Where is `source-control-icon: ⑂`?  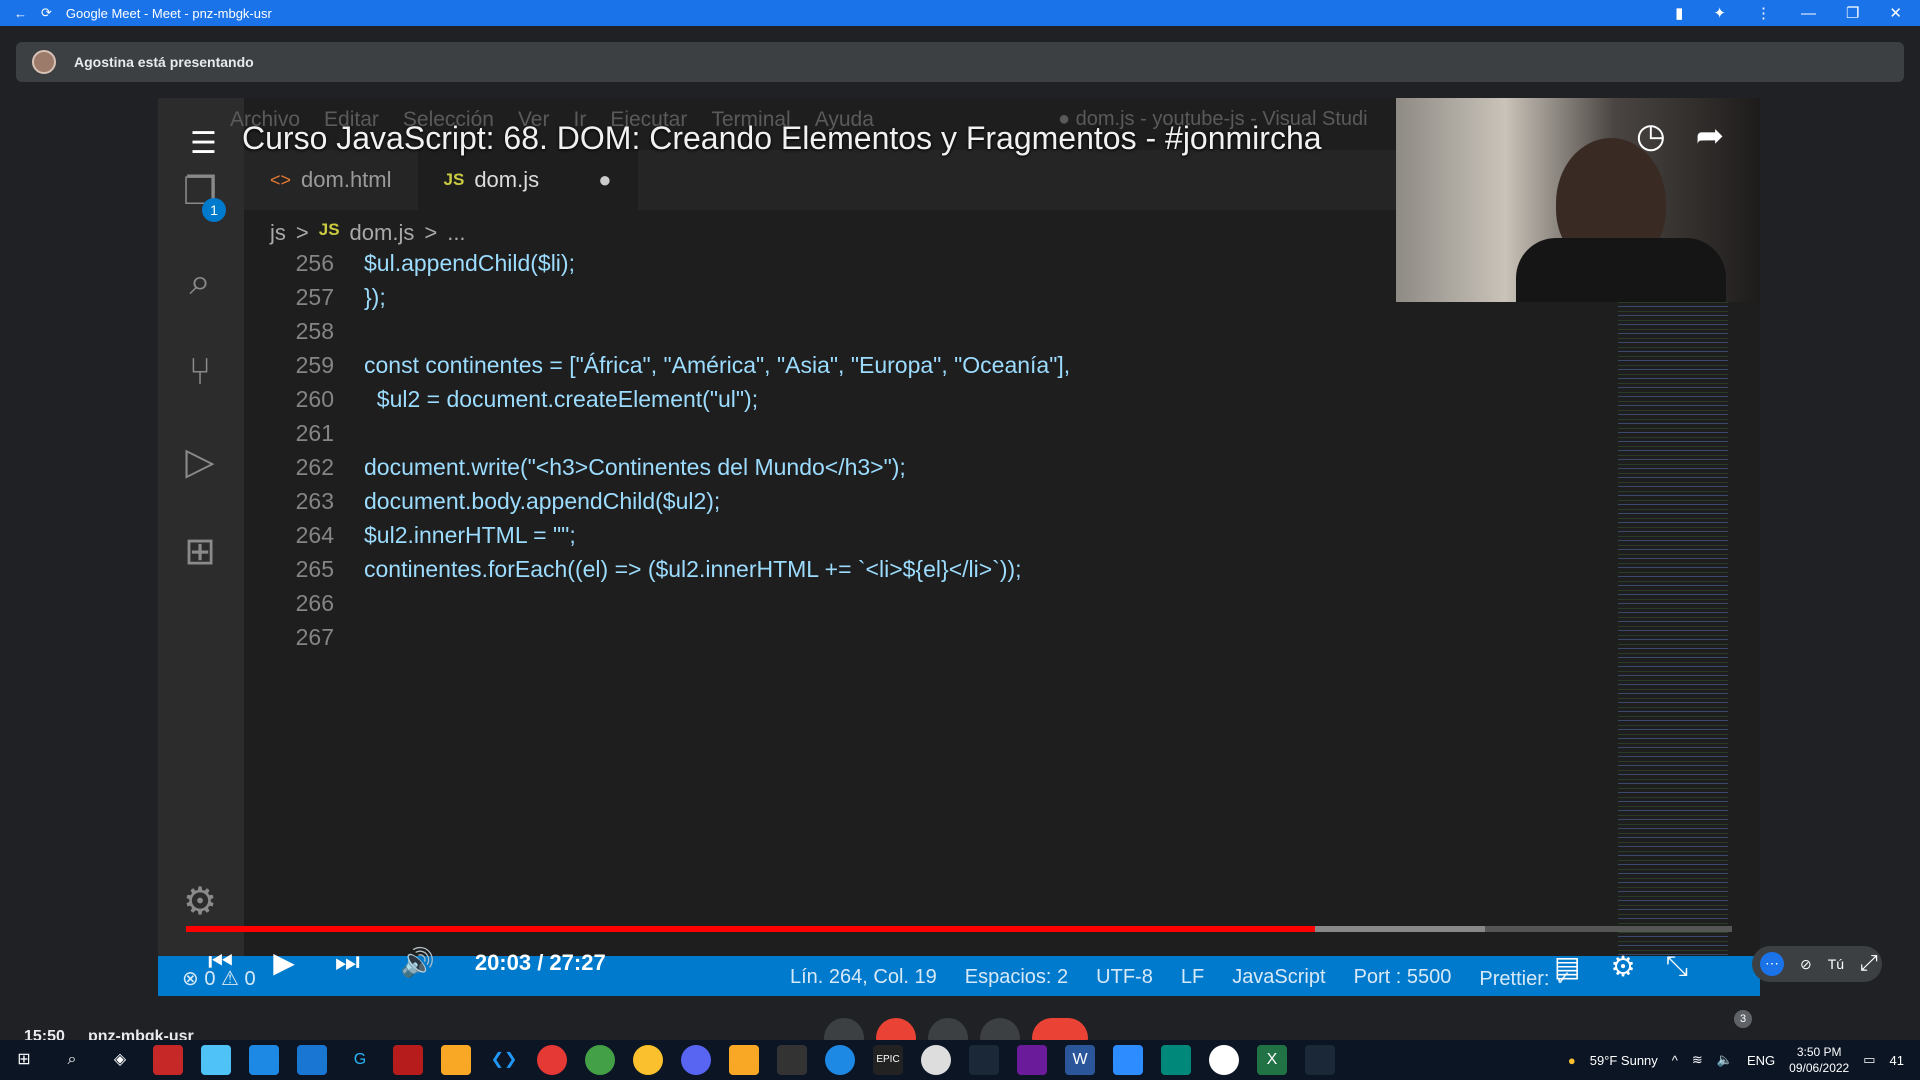
source-control-icon: ⑂ is located at coordinates (200, 372).